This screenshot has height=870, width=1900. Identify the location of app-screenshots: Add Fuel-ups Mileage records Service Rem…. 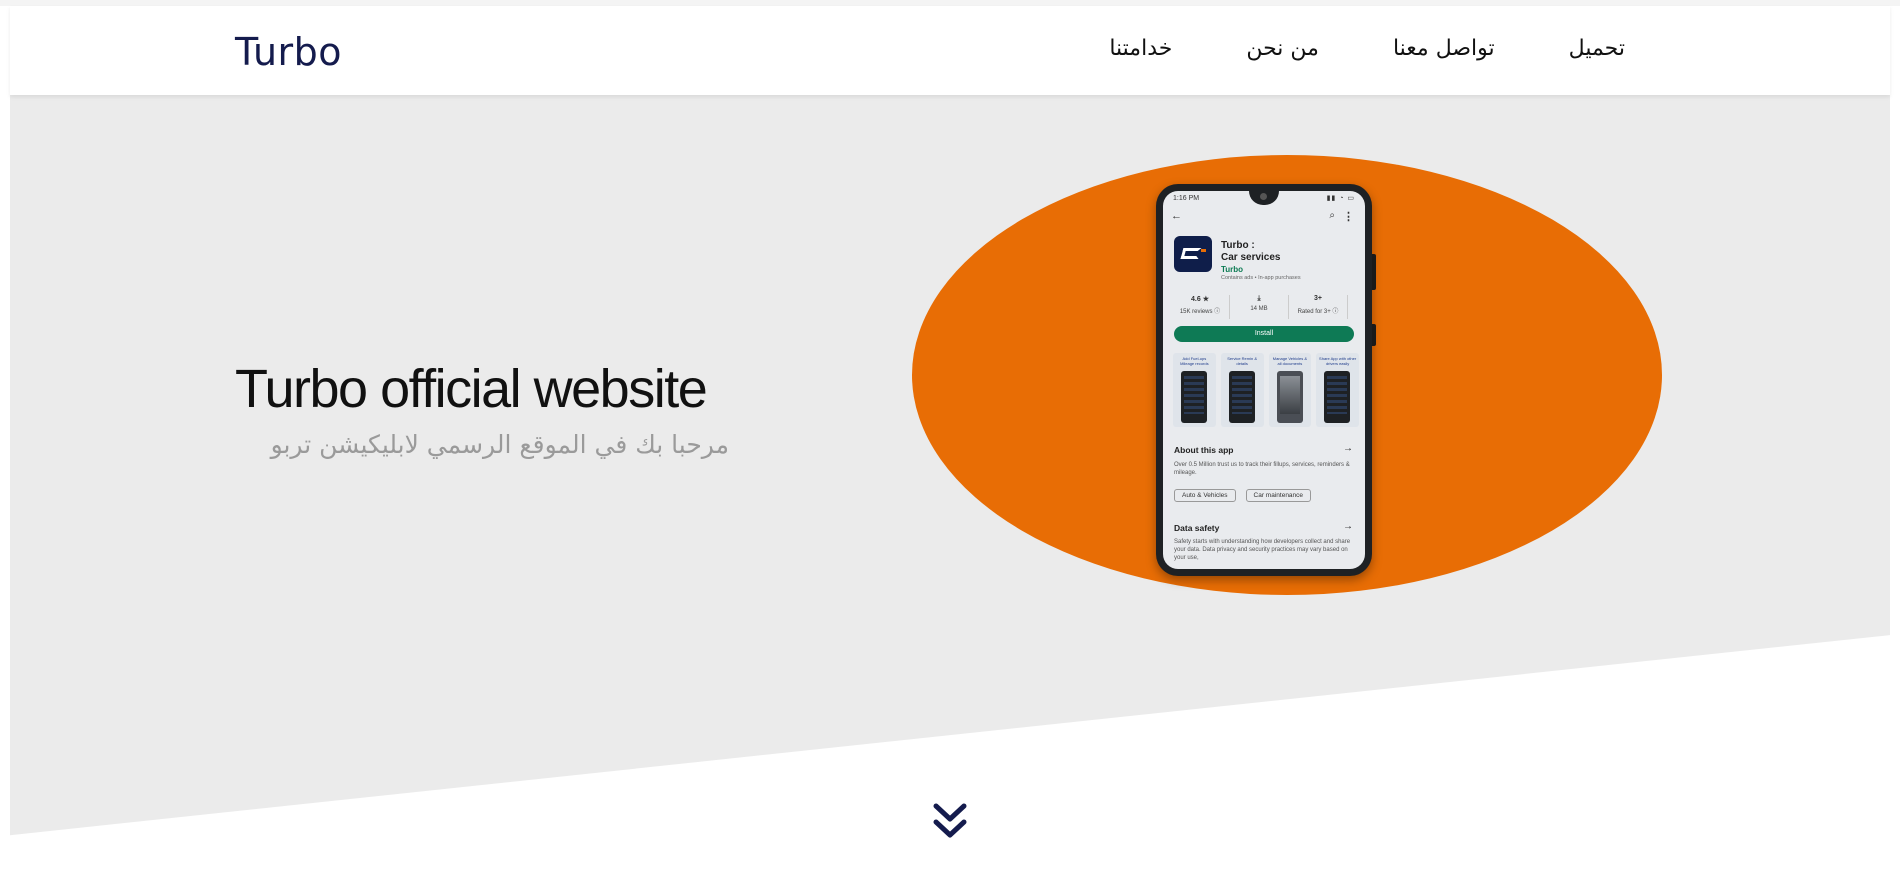
(1266, 390).